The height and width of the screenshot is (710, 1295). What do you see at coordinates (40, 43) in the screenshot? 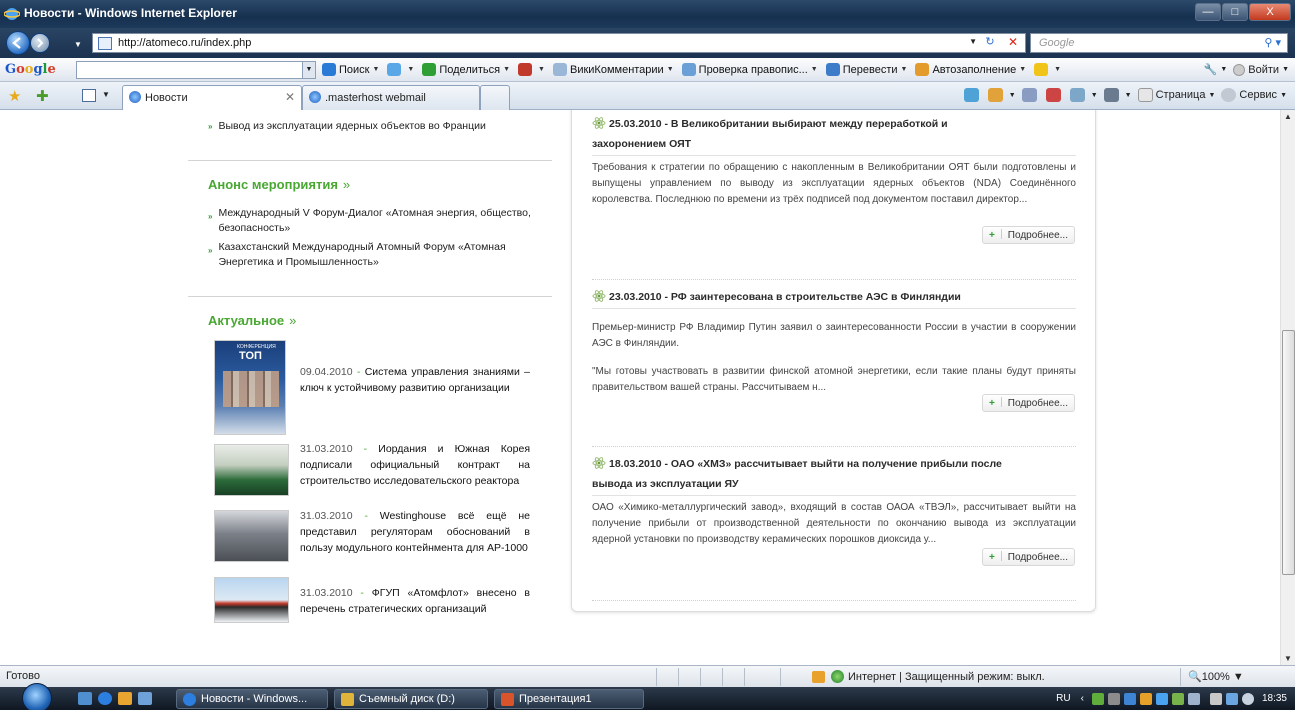
I see `forward-button` at bounding box center [40, 43].